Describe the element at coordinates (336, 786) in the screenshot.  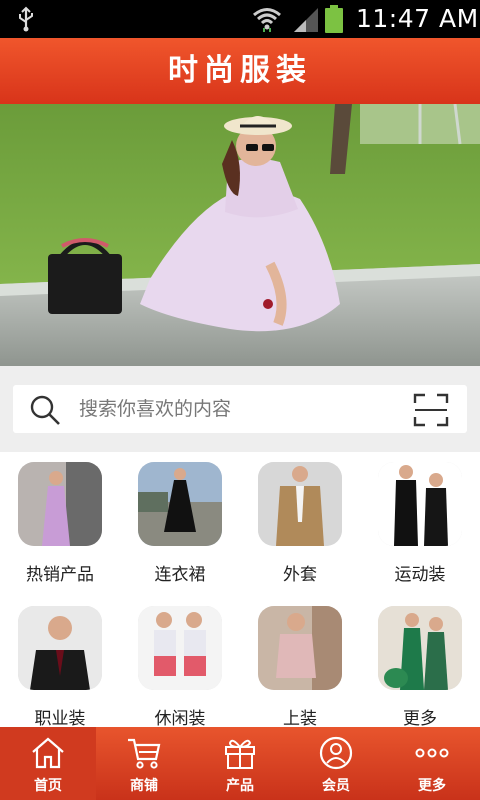
I see `tab-label: 会员` at that location.